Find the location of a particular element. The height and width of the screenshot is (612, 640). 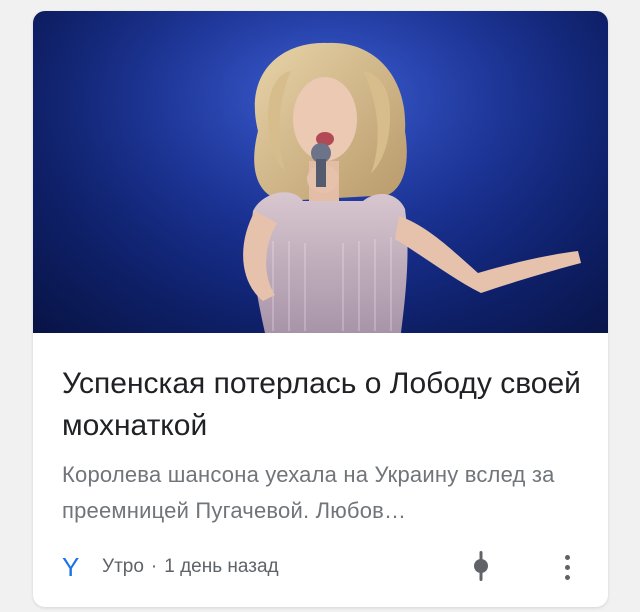

publish-time: 1 день назад is located at coordinates (221, 566).